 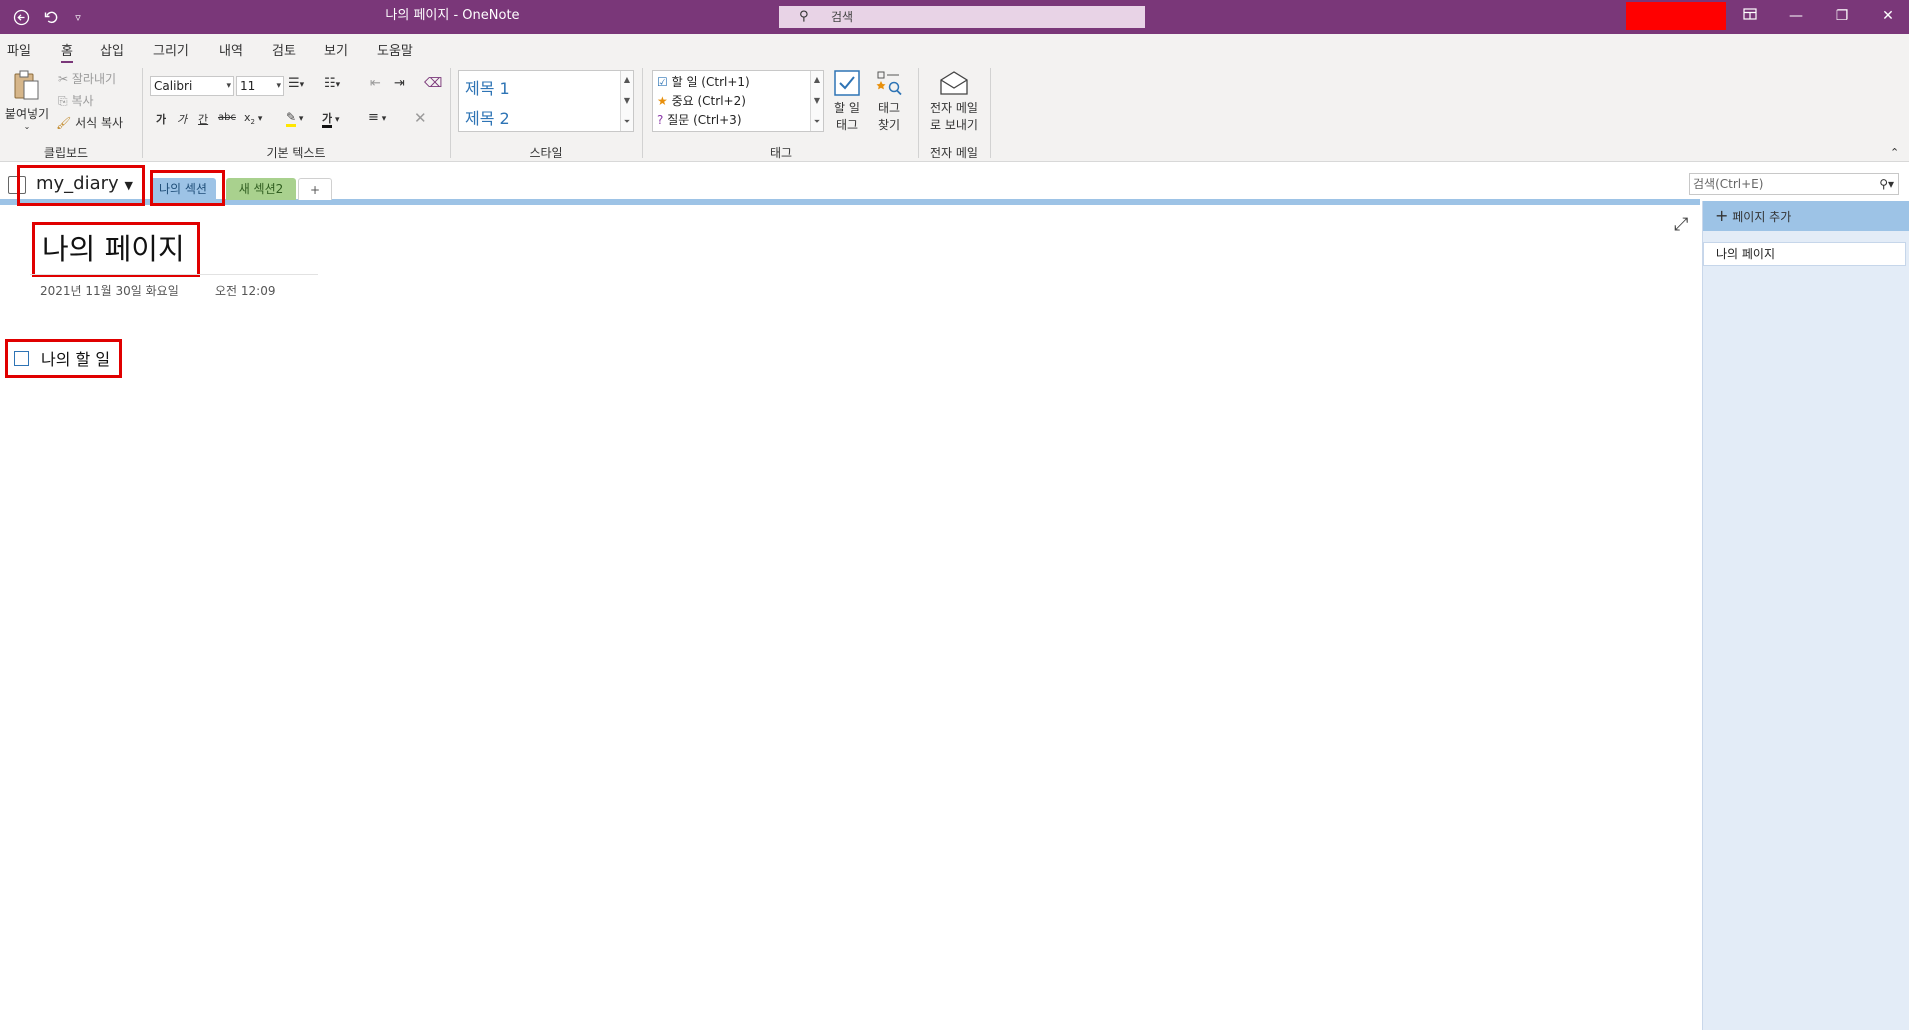 What do you see at coordinates (954, 101) in the screenshot?
I see `email-page-button: 전자 메일 로 보내기` at bounding box center [954, 101].